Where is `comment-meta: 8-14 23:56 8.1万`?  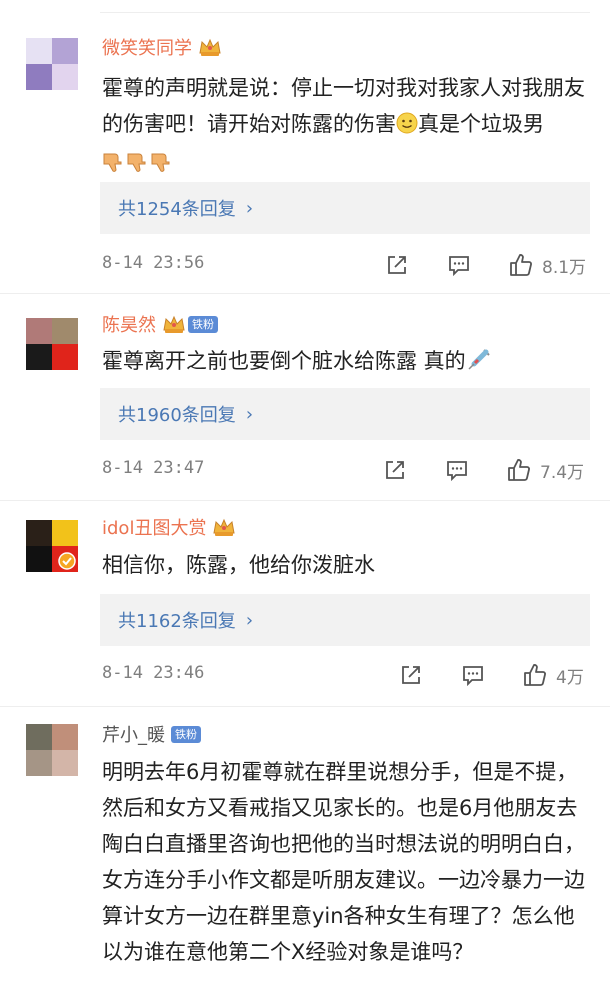
comment-meta: 8-14 23:56 8.1万 is located at coordinates (346, 265).